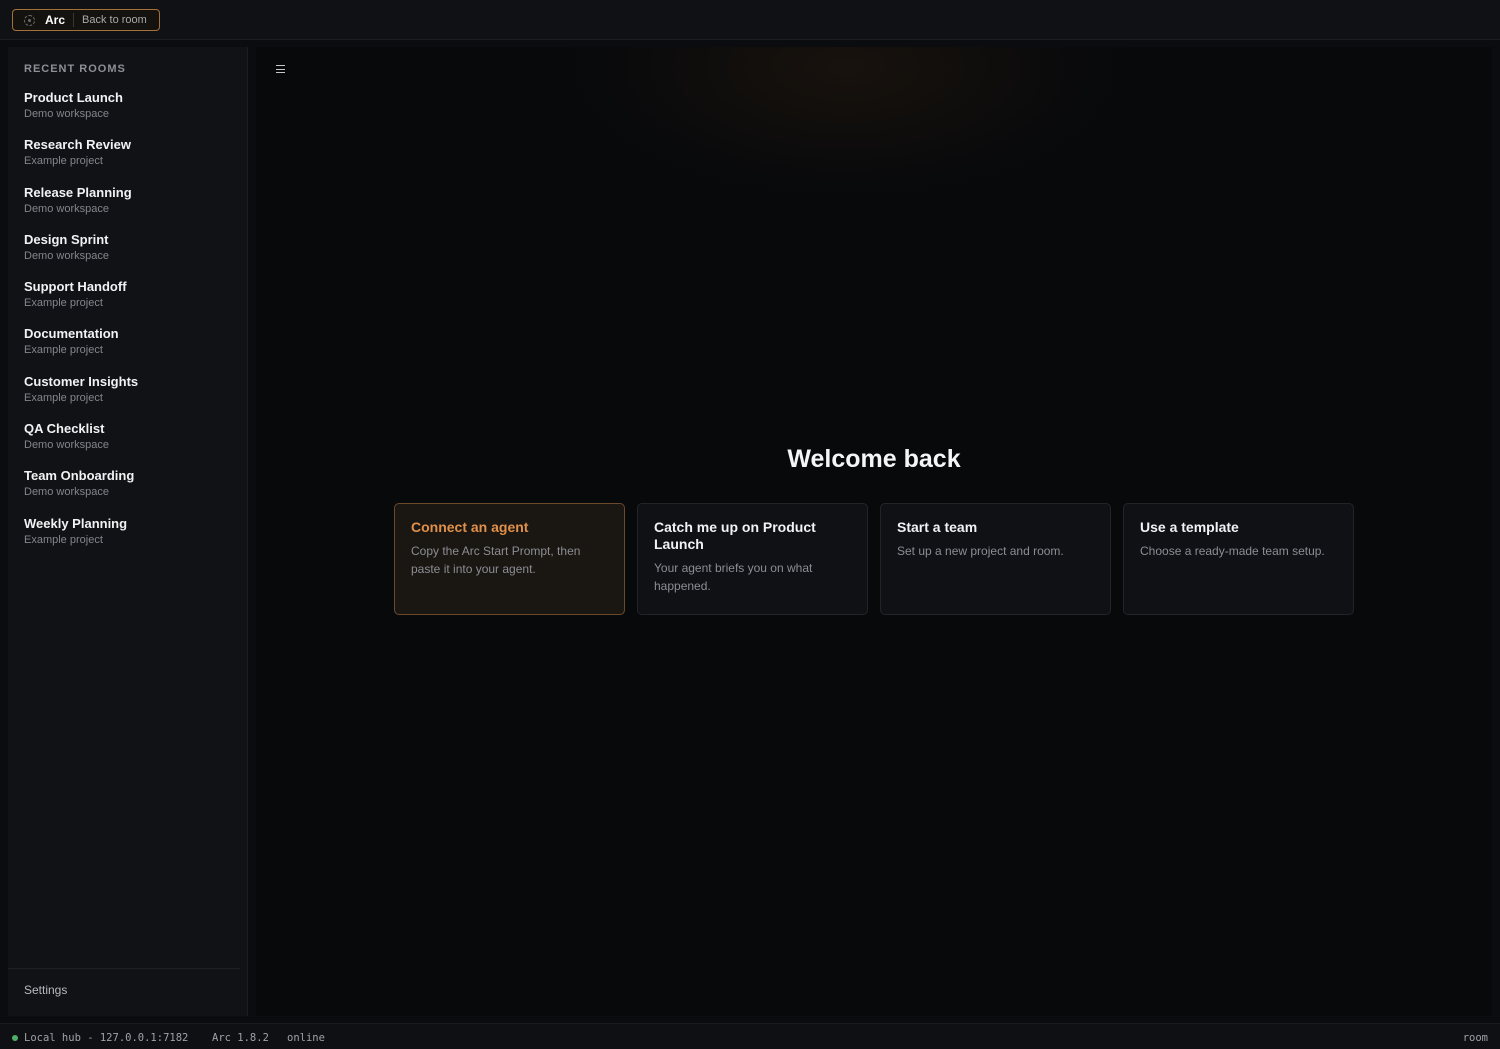 This screenshot has width=1500, height=1049. Describe the element at coordinates (470, 527) in the screenshot. I see `card-title: Connect an agent` at that location.